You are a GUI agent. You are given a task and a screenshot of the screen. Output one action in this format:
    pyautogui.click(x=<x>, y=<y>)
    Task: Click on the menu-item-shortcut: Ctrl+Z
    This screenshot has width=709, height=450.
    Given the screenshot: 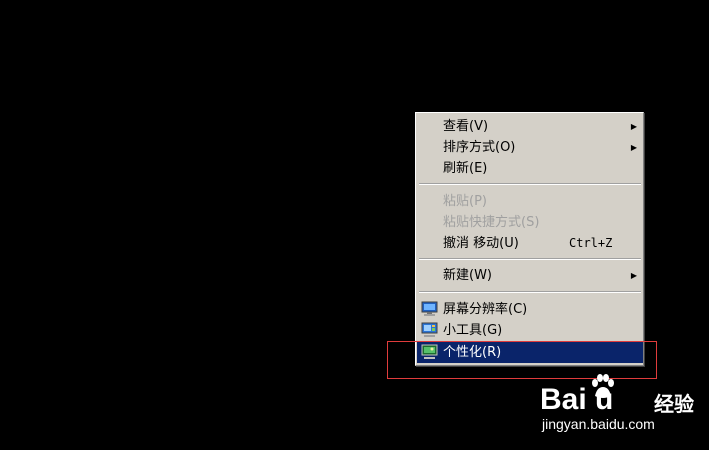 What is the action you would take?
    pyautogui.click(x=591, y=243)
    